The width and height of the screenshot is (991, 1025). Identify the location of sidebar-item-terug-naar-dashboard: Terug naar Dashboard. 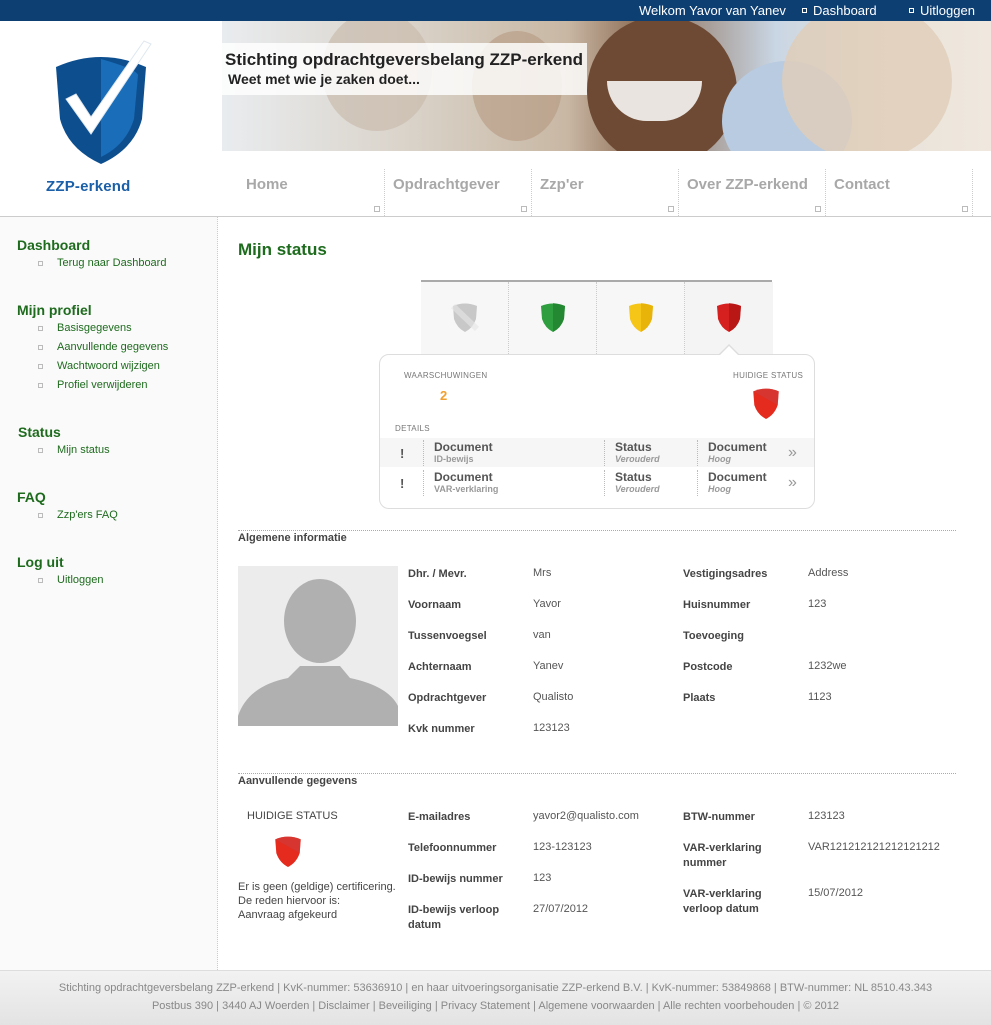
(102, 263).